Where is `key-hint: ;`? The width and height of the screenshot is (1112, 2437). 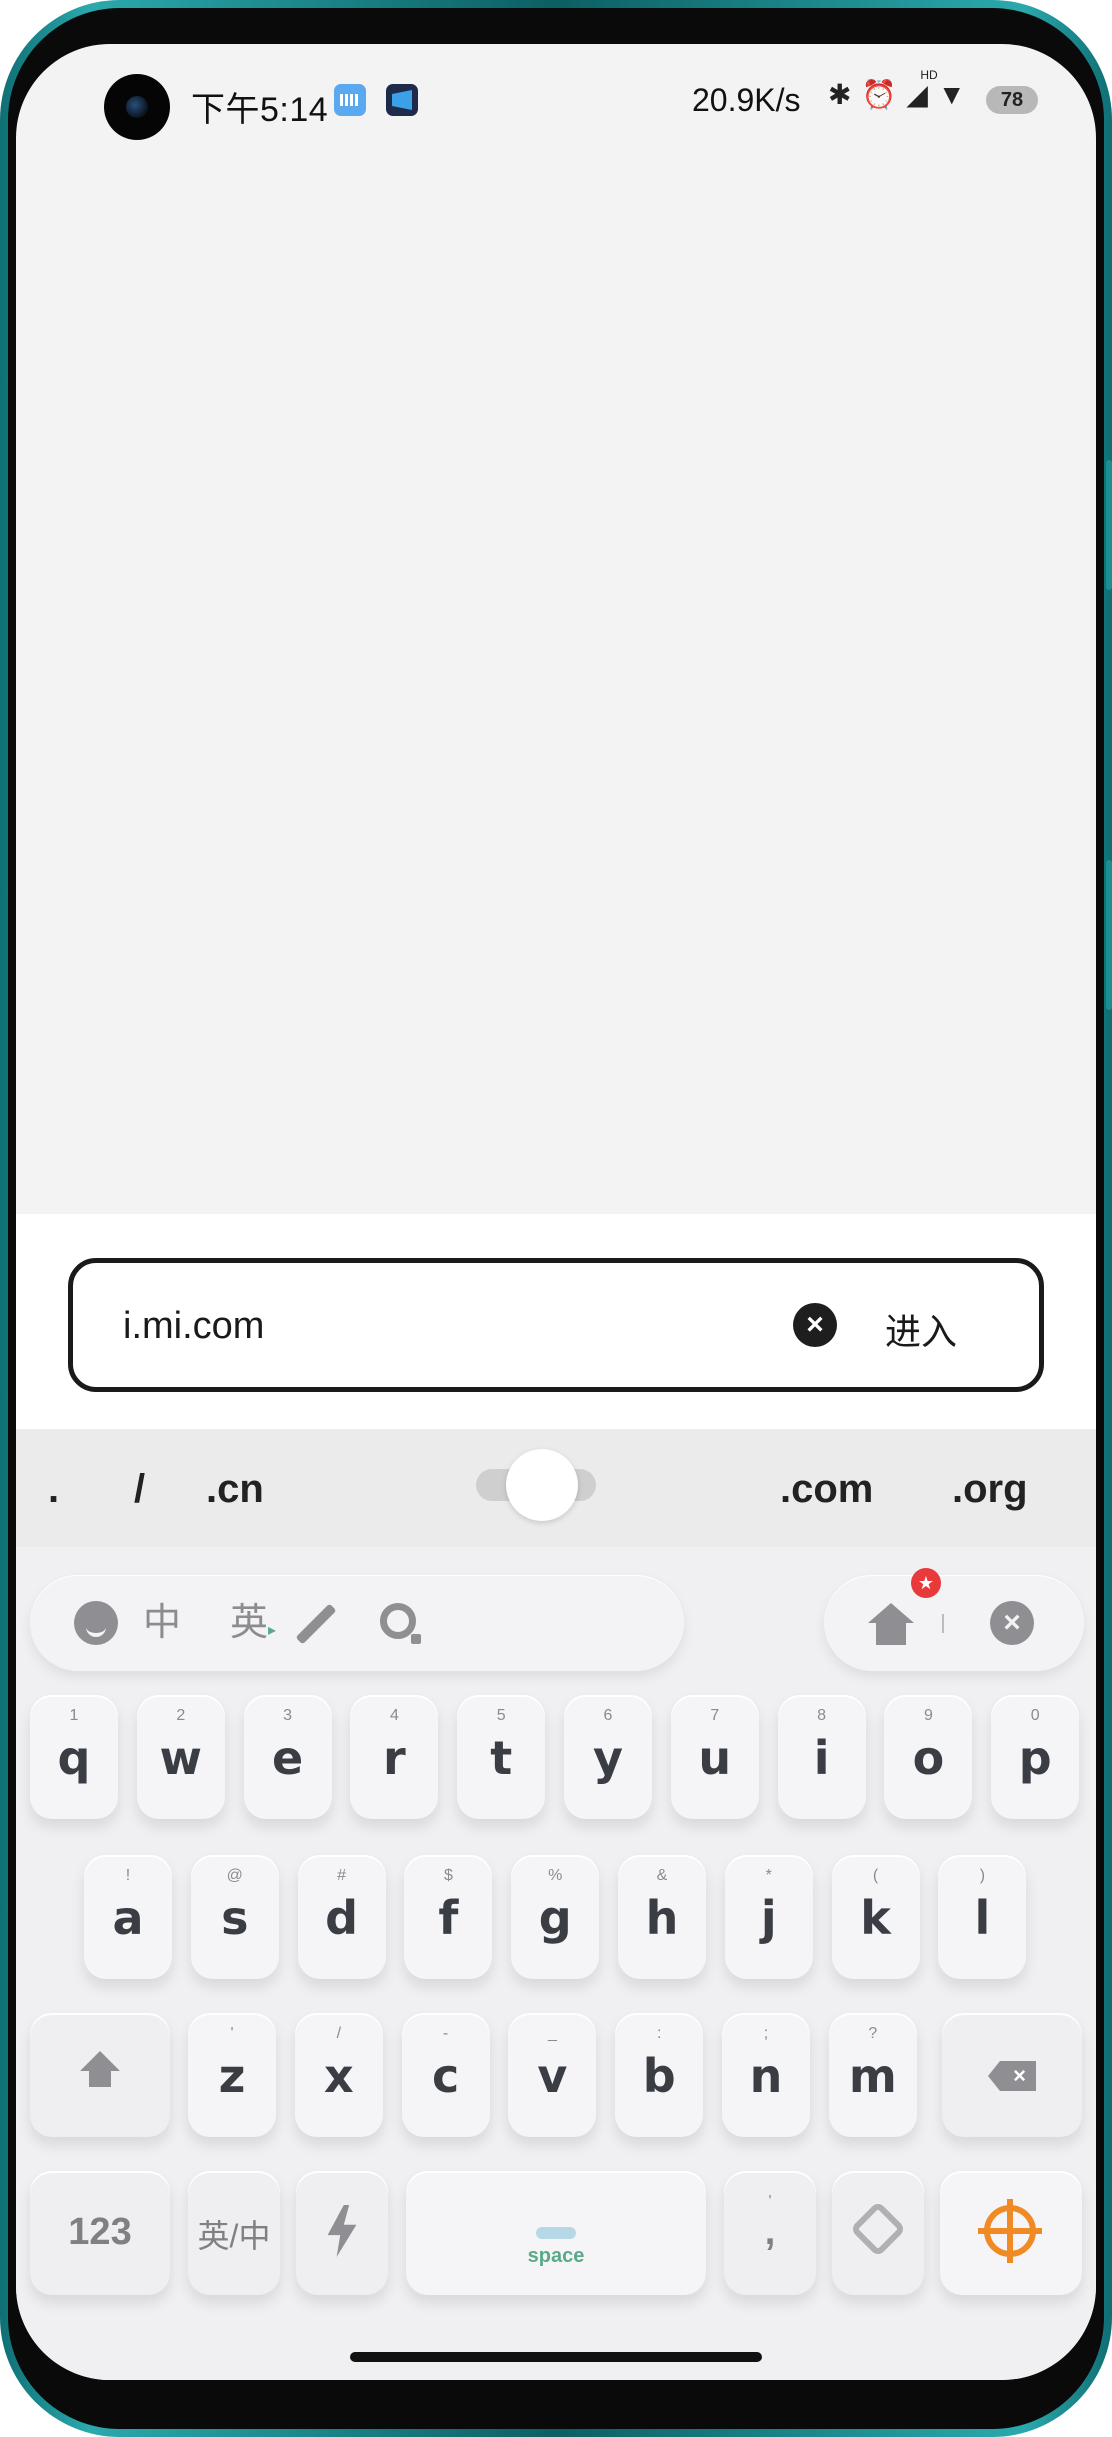
key-hint: ; is located at coordinates (766, 2033).